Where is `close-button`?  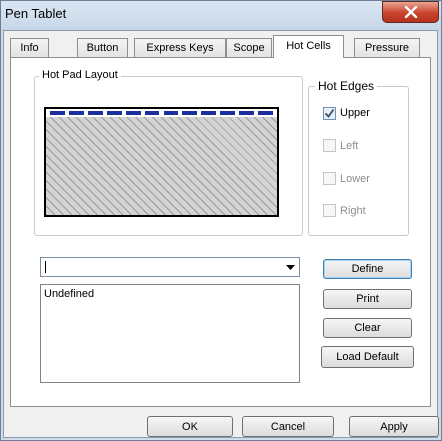 close-button is located at coordinates (410, 12).